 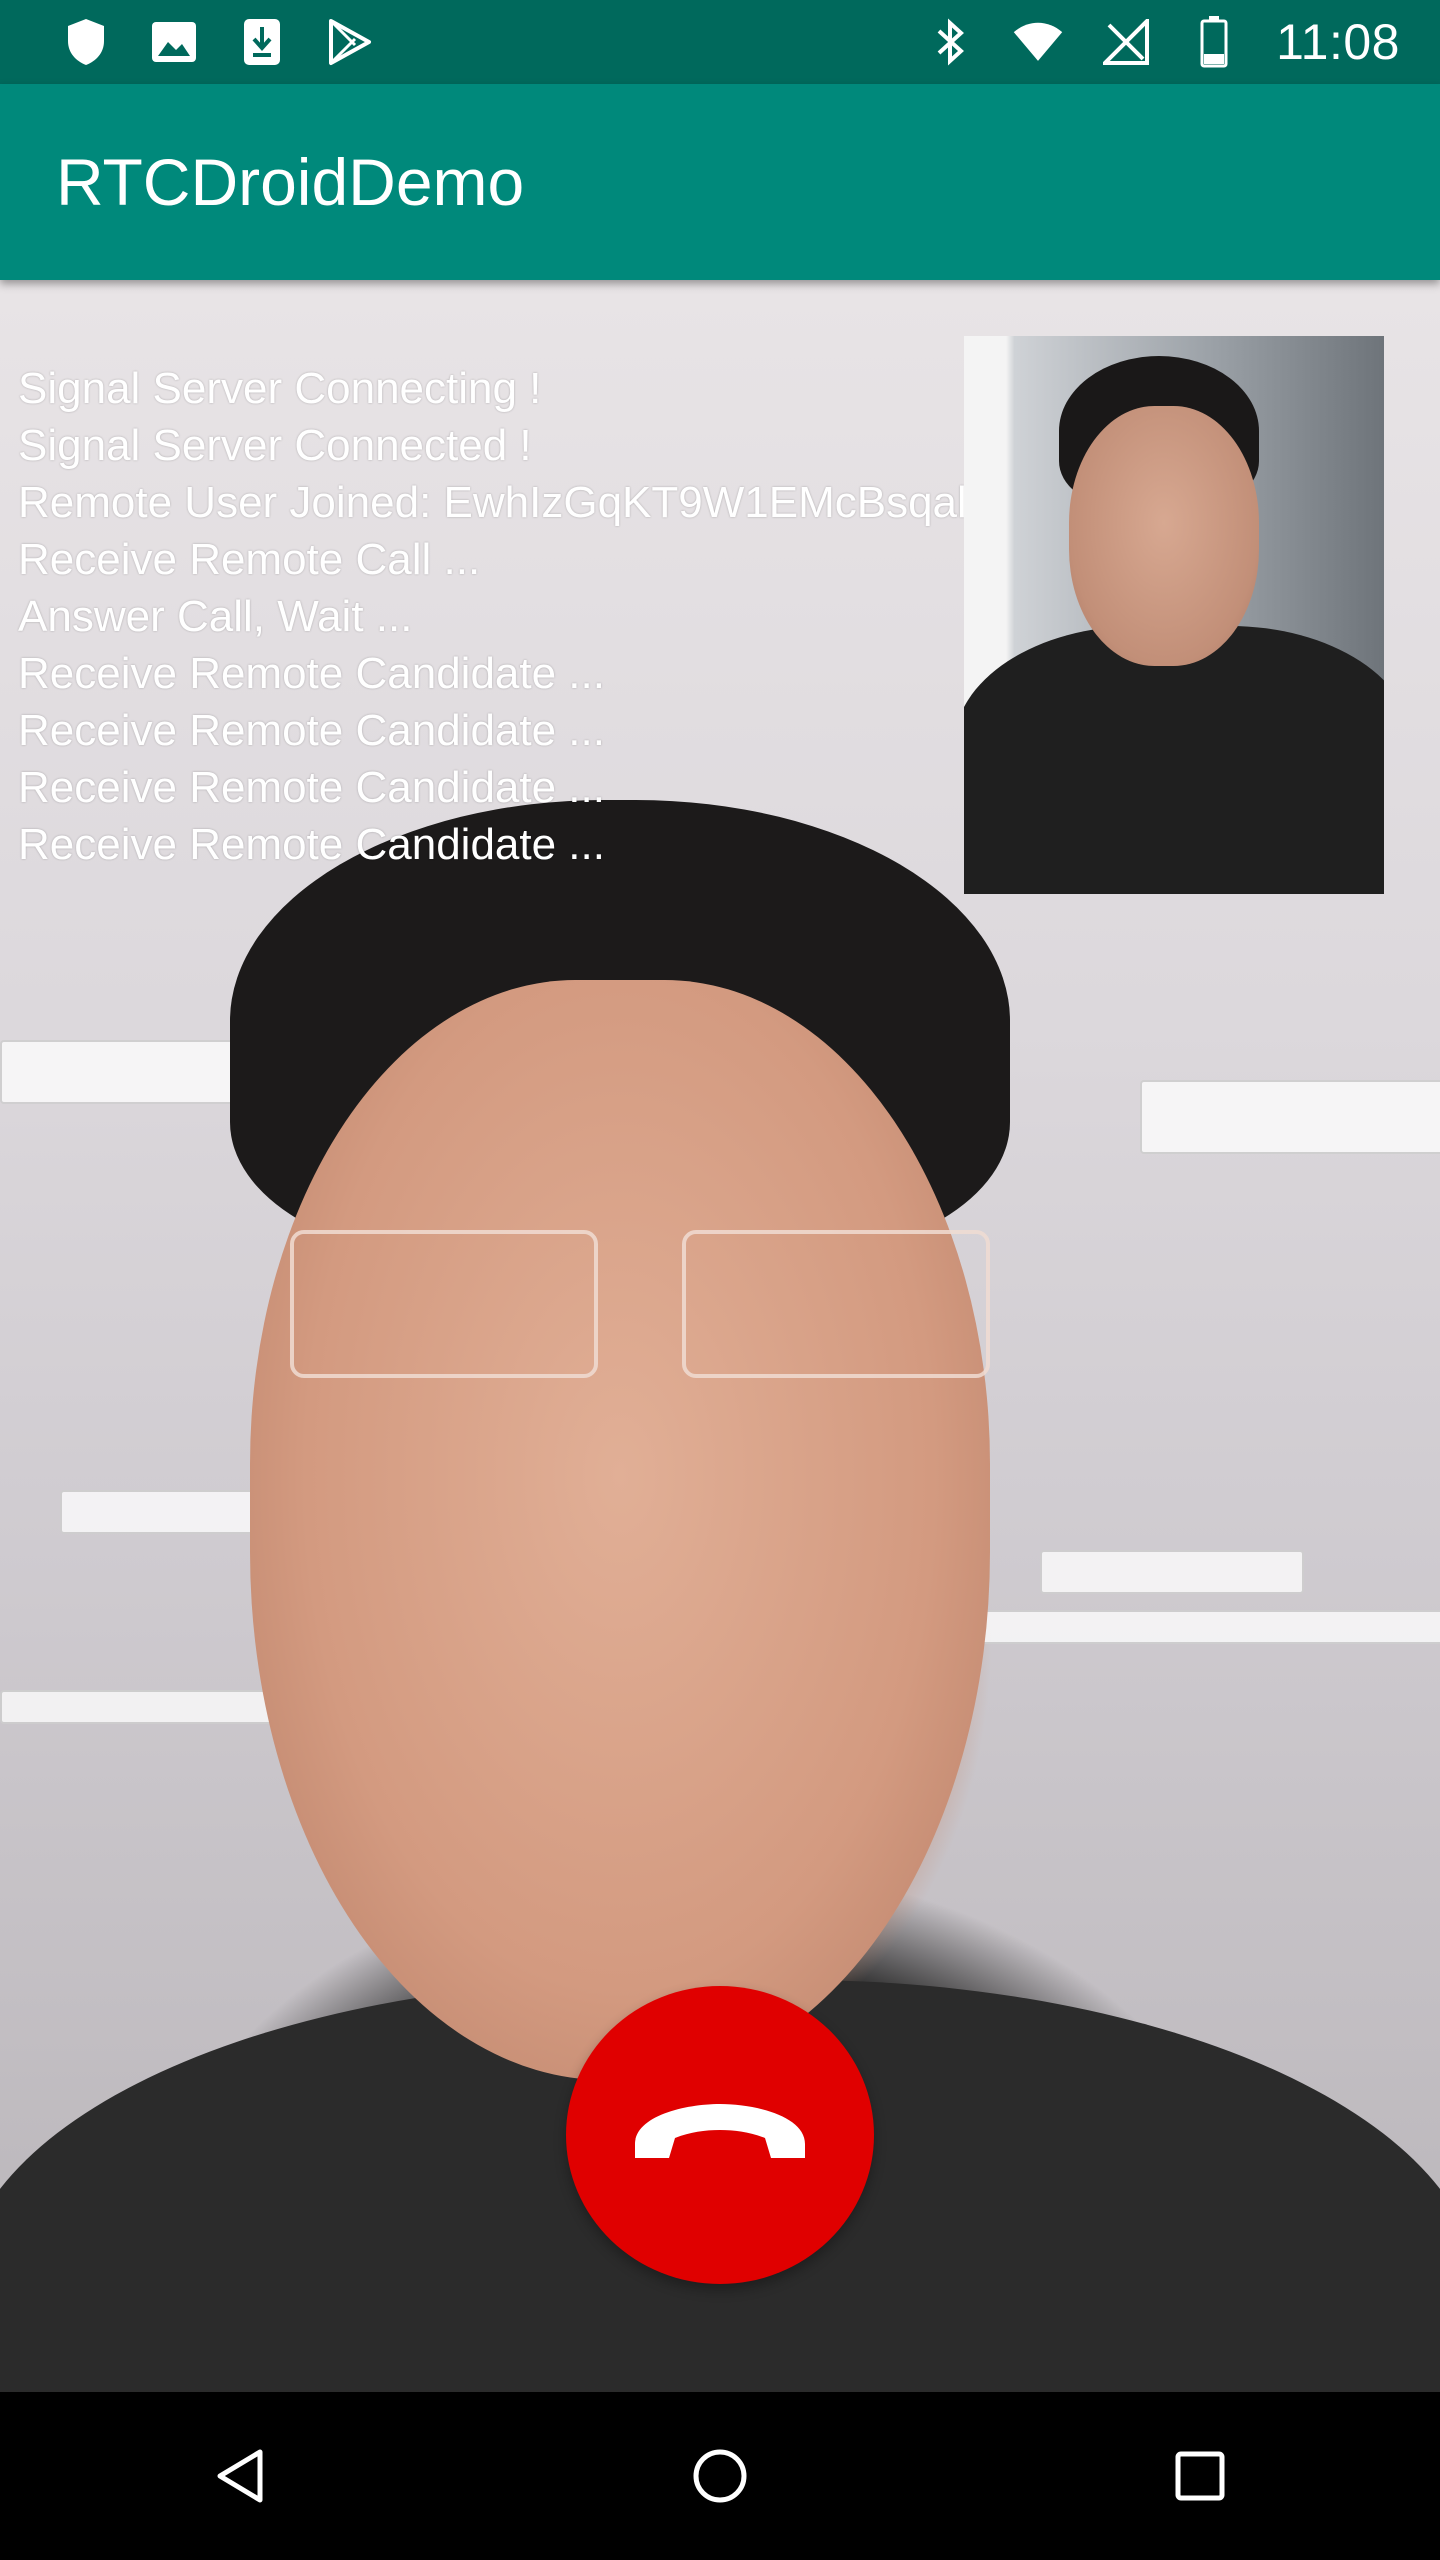 I want to click on navigation-bar, so click(x=720, y=2476).